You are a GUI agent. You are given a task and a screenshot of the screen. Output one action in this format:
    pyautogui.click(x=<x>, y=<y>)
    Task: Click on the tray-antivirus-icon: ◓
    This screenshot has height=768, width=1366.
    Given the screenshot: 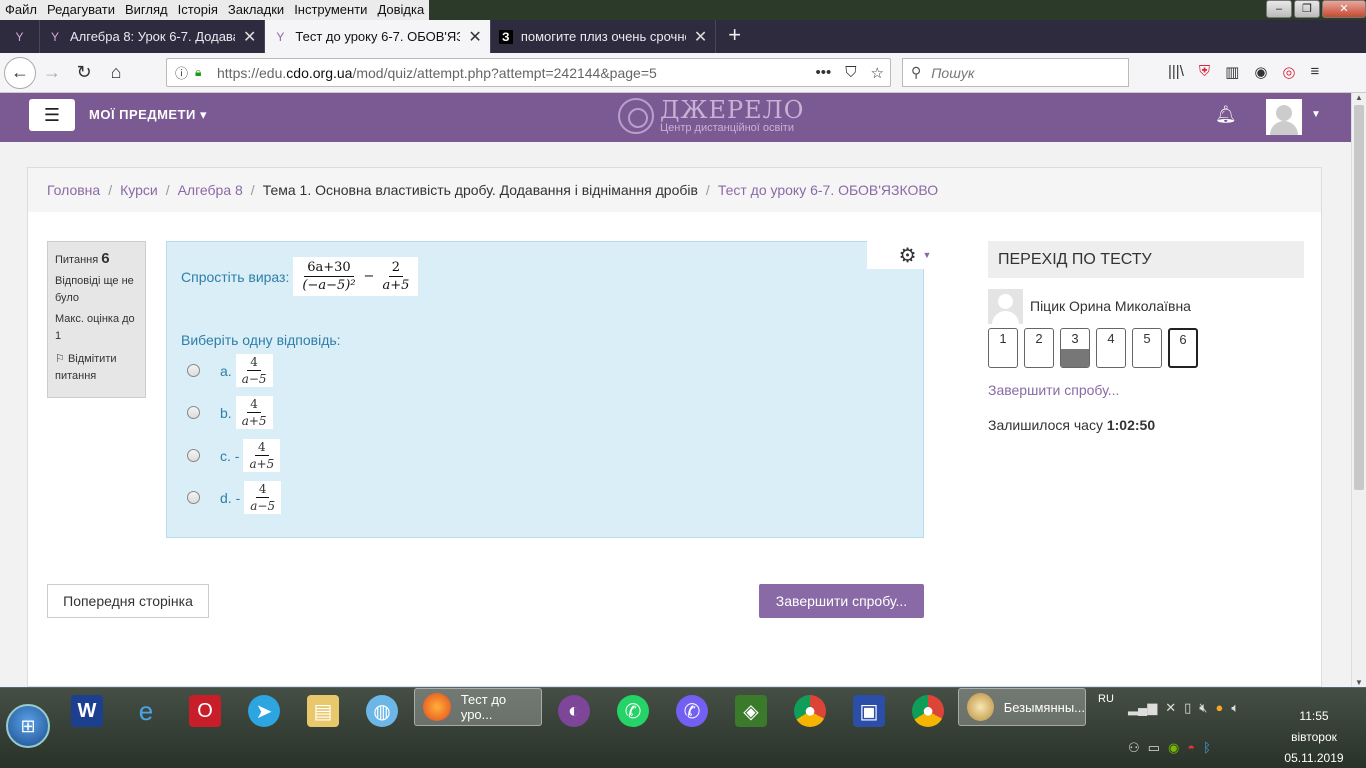 What is the action you would take?
    pyautogui.click(x=1191, y=748)
    